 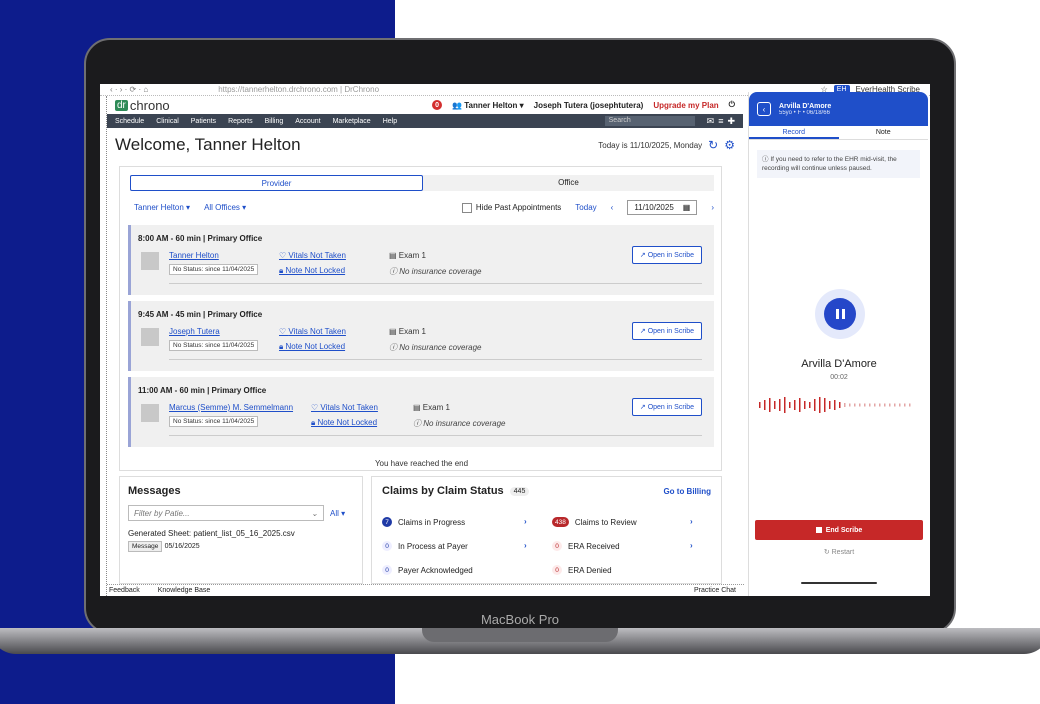 I want to click on patient-link: Marcus (Semme) M. Semmelmann, so click(x=231, y=407).